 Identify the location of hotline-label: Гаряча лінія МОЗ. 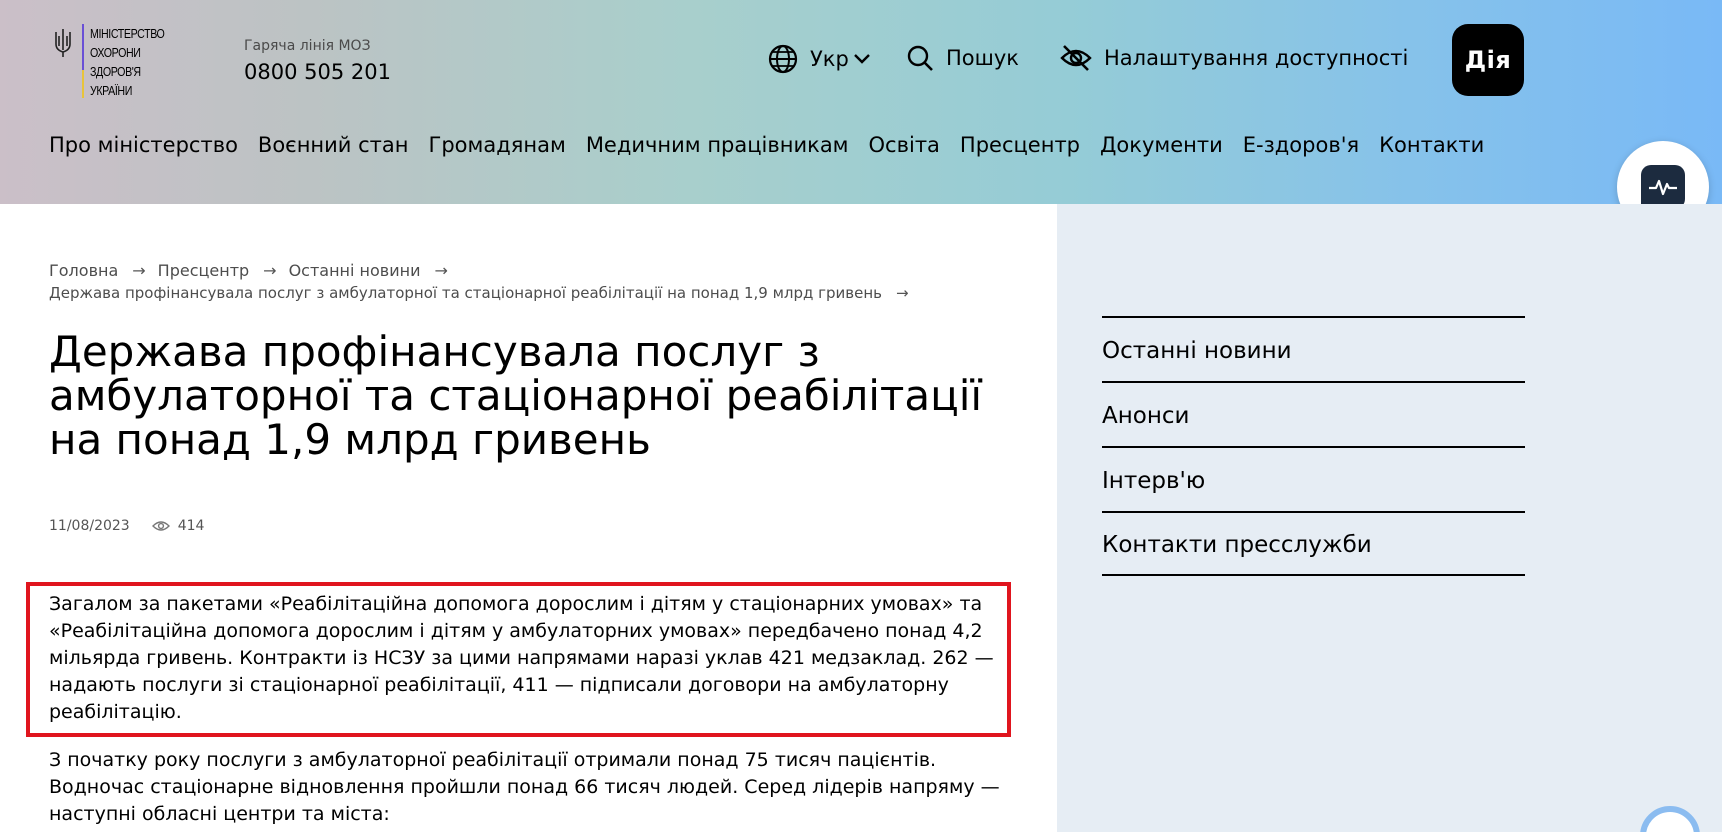
(307, 46).